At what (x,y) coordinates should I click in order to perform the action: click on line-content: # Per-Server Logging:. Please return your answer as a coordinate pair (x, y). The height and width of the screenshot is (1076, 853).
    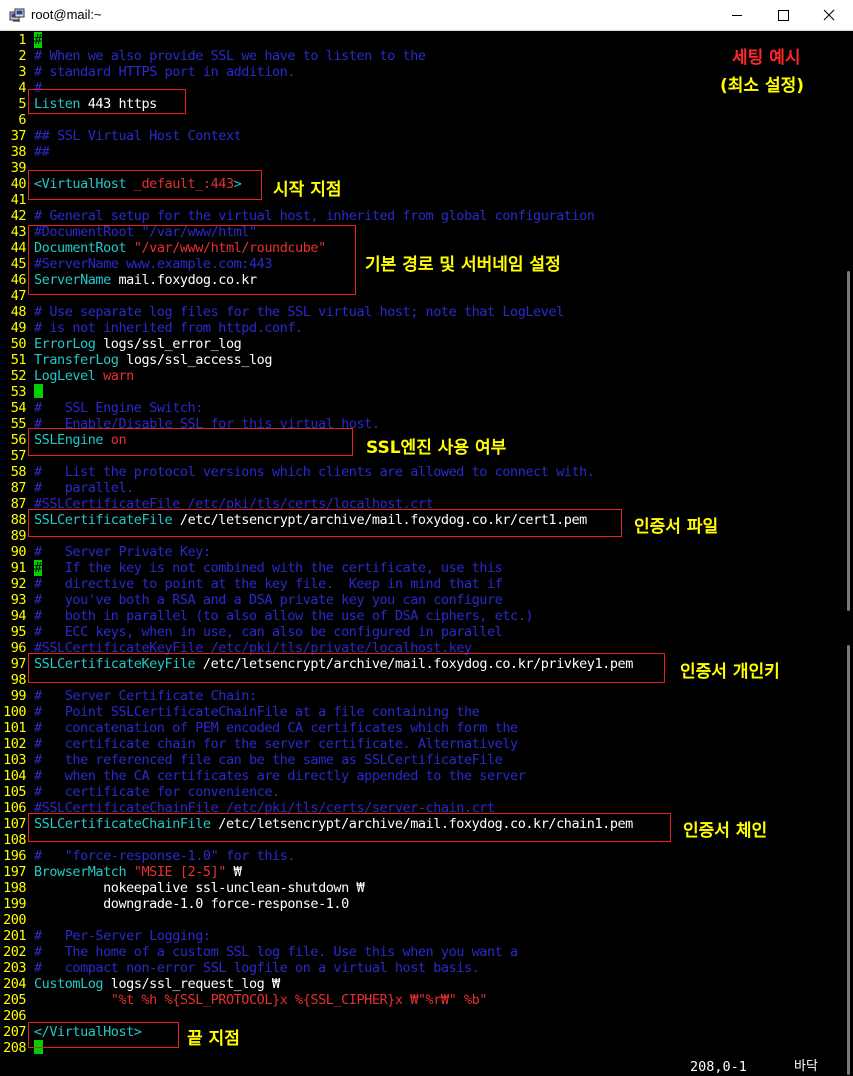
    Looking at the image, I should click on (122, 936).